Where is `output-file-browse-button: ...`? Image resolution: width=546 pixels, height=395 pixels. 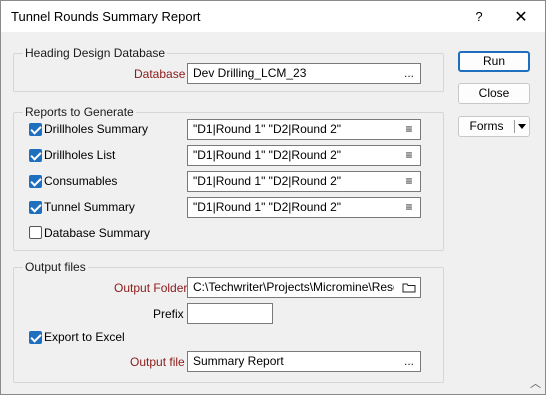 output-file-browse-button: ... is located at coordinates (409, 361).